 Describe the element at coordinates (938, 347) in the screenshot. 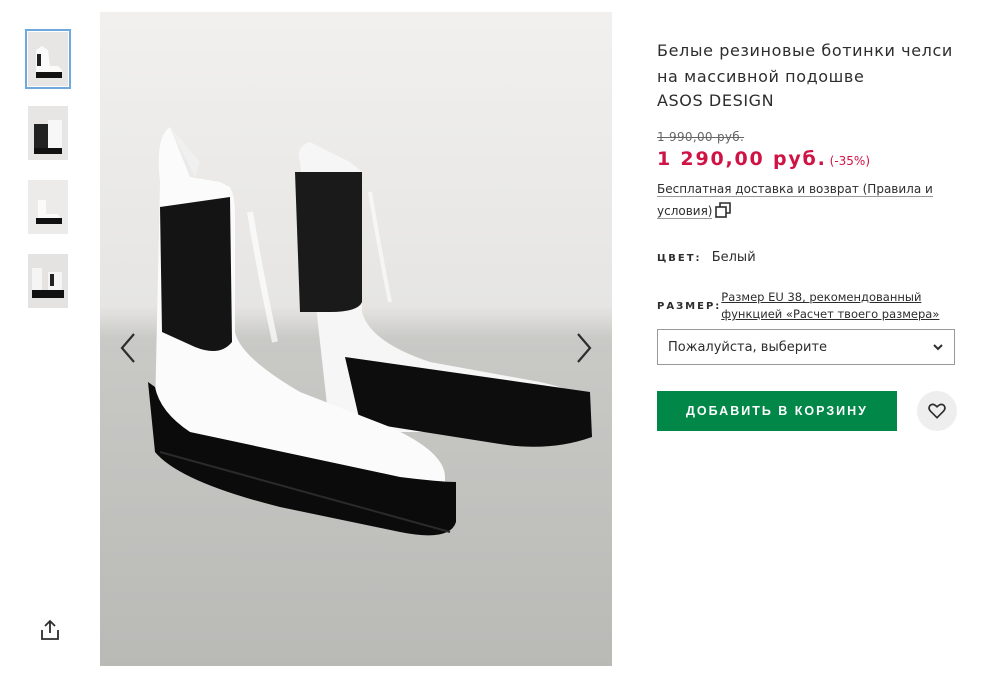

I see `chevron-down-icon` at that location.